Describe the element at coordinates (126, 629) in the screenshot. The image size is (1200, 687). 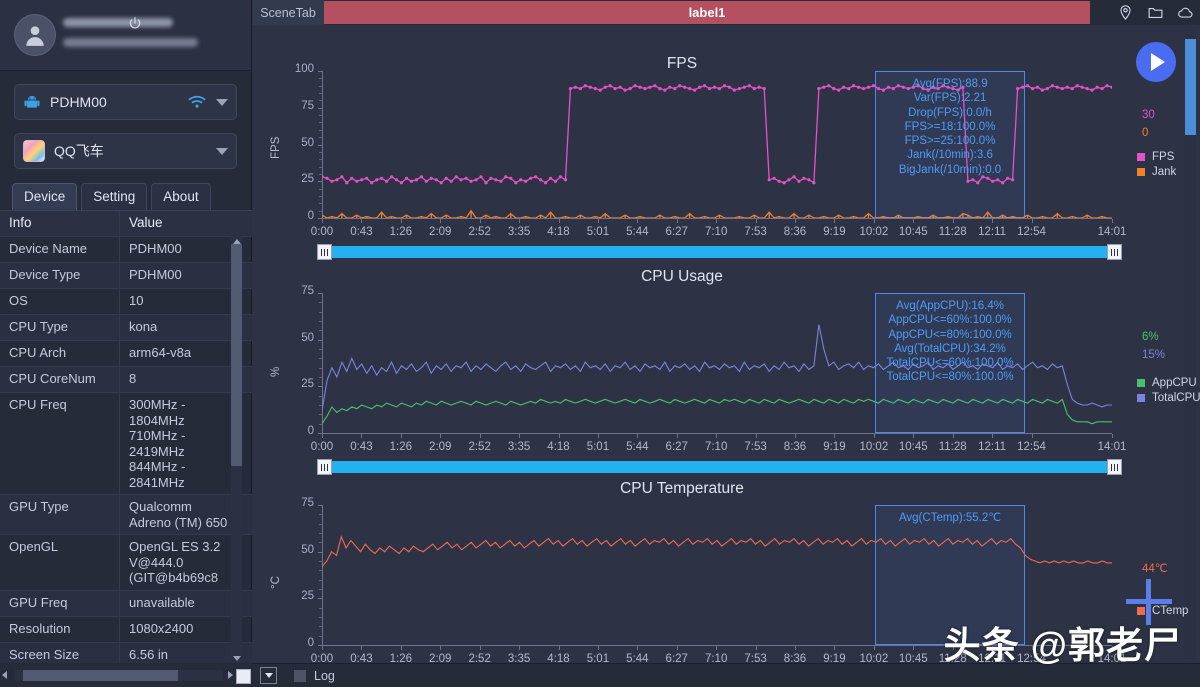
I see `table-row: Resolution 1080x2400` at that location.